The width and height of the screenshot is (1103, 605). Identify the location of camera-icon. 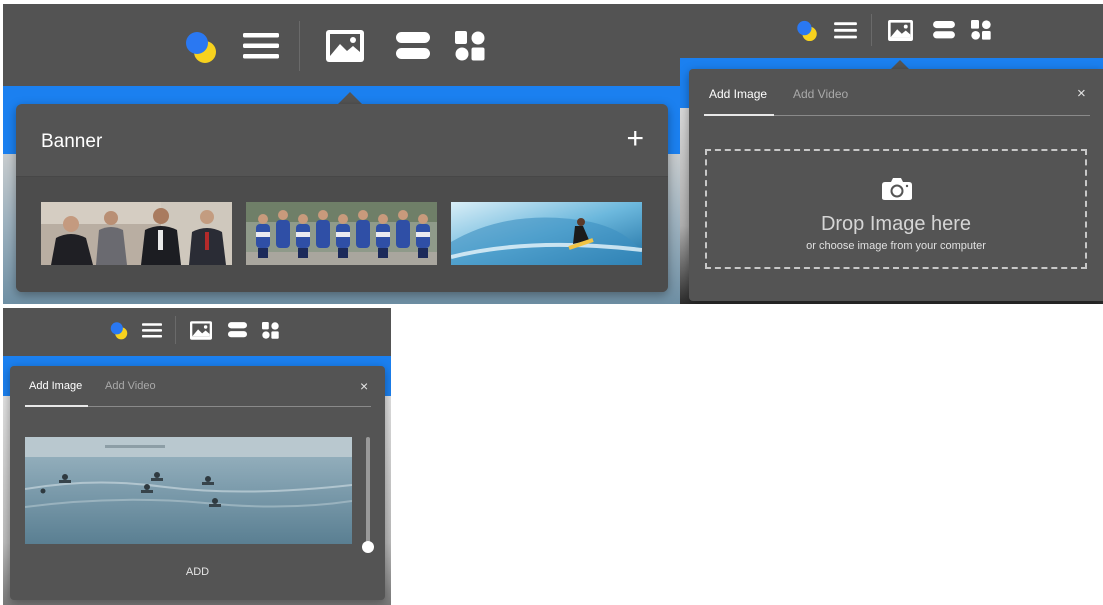
(897, 189).